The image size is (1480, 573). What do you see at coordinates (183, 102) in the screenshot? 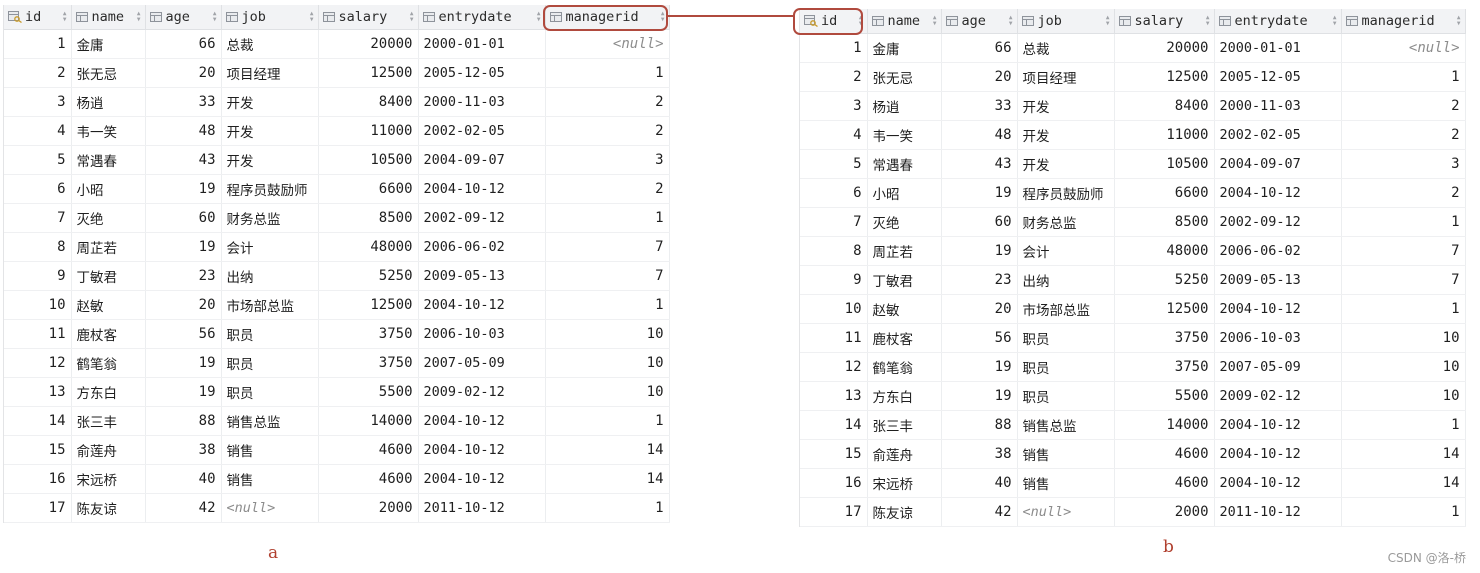
I see `cell-age: 33` at bounding box center [183, 102].